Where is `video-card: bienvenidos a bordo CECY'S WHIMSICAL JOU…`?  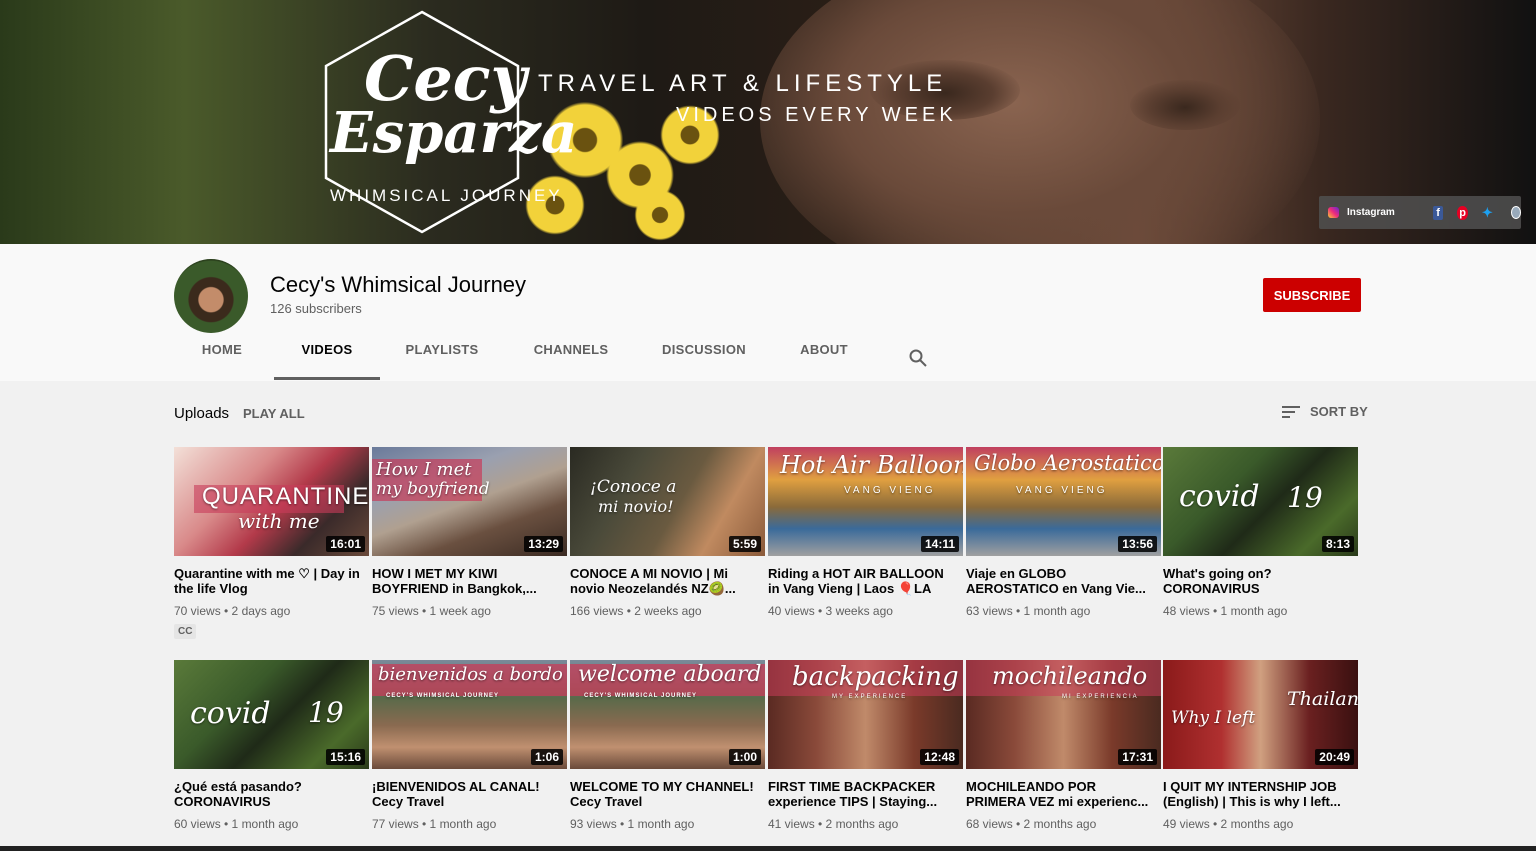
video-card: bienvenidos a bordo CECY'S WHIMSICAL JOU… is located at coordinates (470, 745).